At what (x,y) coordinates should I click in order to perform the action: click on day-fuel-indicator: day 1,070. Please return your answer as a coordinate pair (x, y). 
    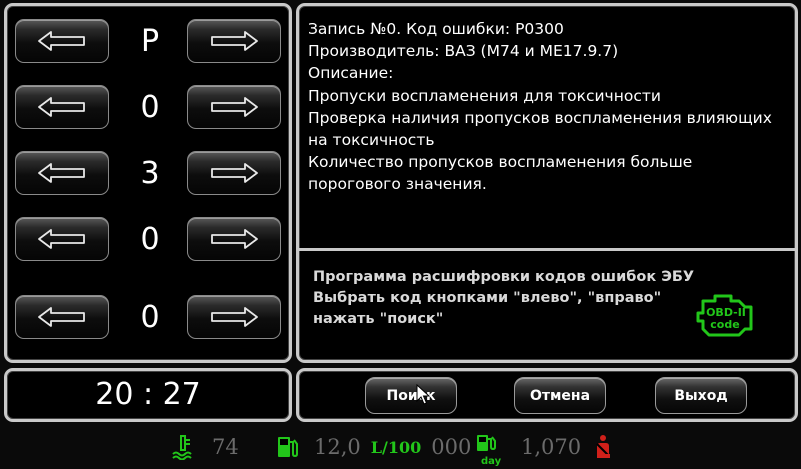
    Looking at the image, I should click on (528, 450).